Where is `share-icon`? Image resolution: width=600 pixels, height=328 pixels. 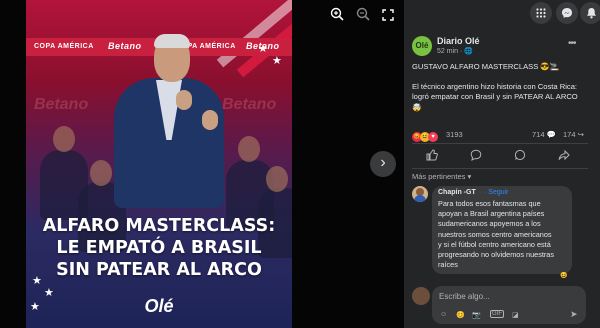
share-icon is located at coordinates (564, 155).